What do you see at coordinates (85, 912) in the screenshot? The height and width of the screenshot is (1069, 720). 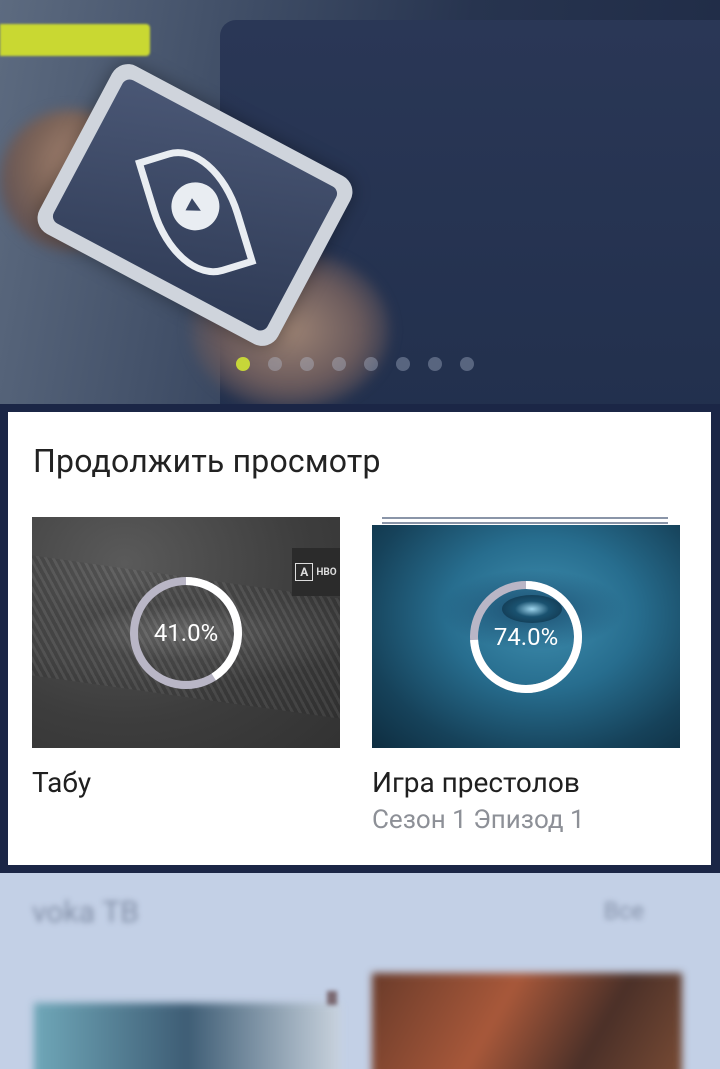 I see `section-title: voka ТВ` at bounding box center [85, 912].